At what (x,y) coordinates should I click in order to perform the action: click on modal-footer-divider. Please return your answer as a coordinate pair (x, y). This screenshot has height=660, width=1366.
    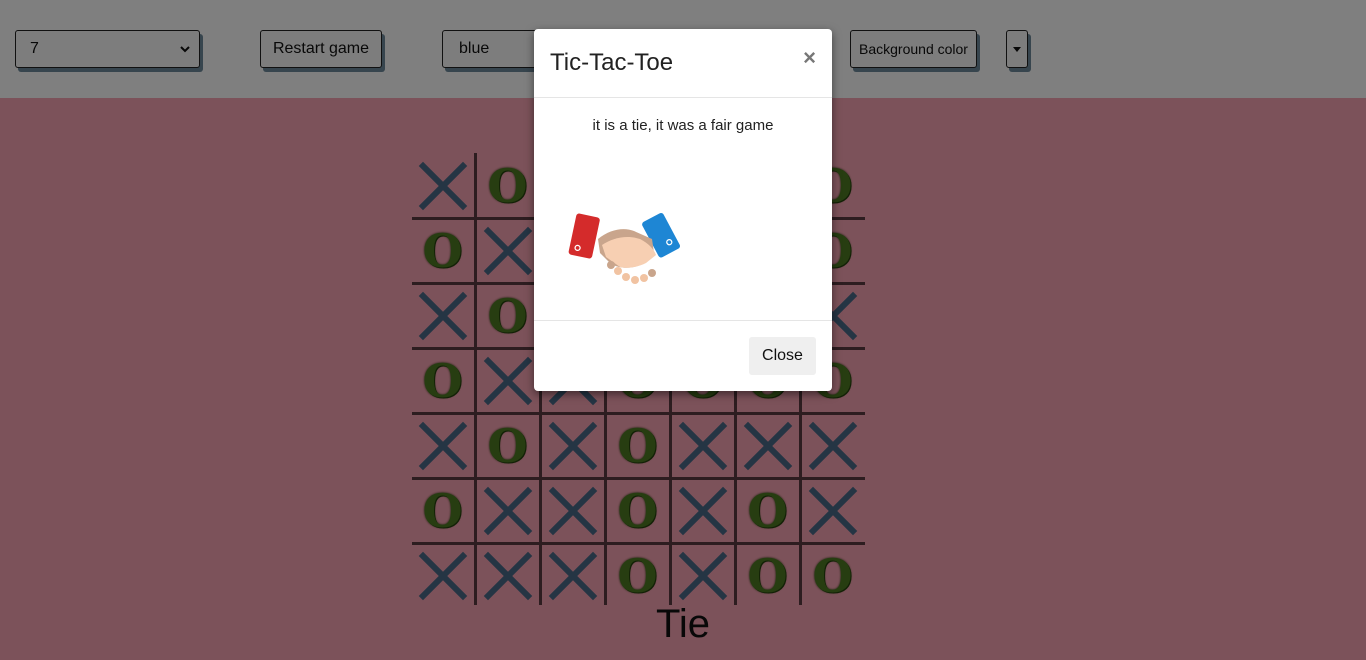
    Looking at the image, I should click on (683, 320).